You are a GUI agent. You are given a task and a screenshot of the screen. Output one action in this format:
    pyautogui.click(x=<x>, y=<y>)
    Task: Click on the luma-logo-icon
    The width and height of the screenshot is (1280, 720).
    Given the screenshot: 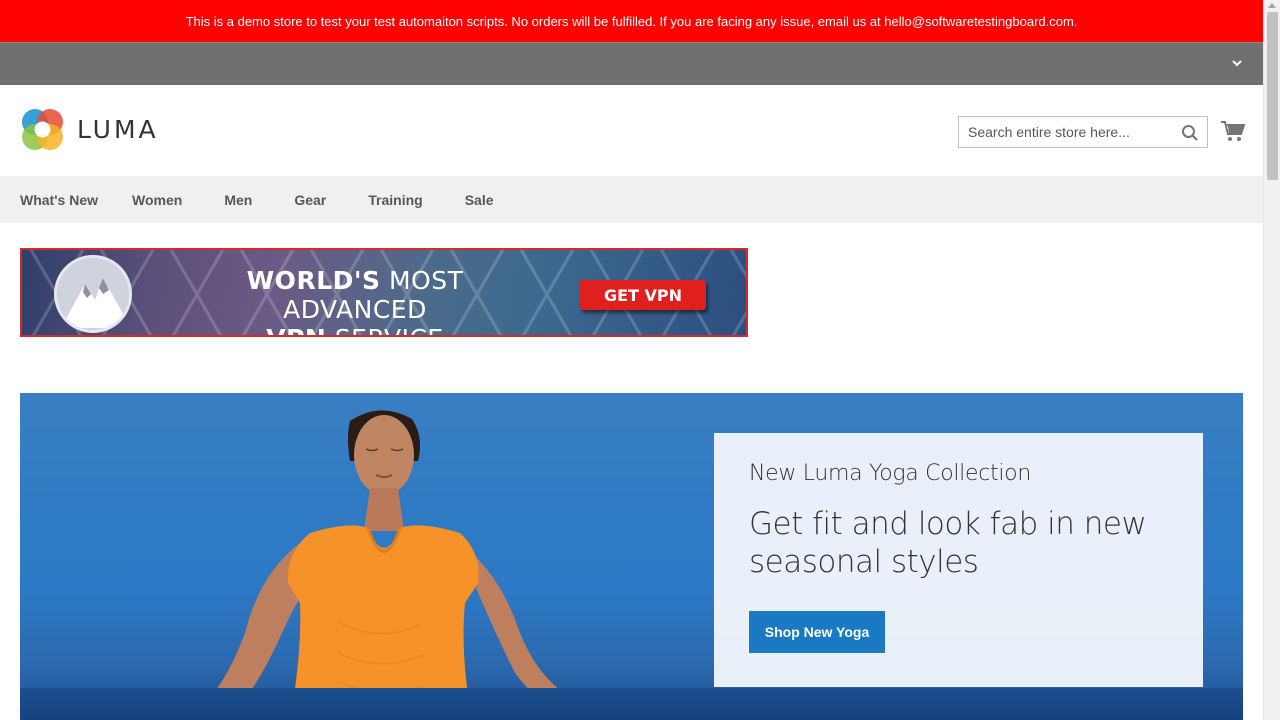 What is the action you would take?
    pyautogui.click(x=42, y=129)
    